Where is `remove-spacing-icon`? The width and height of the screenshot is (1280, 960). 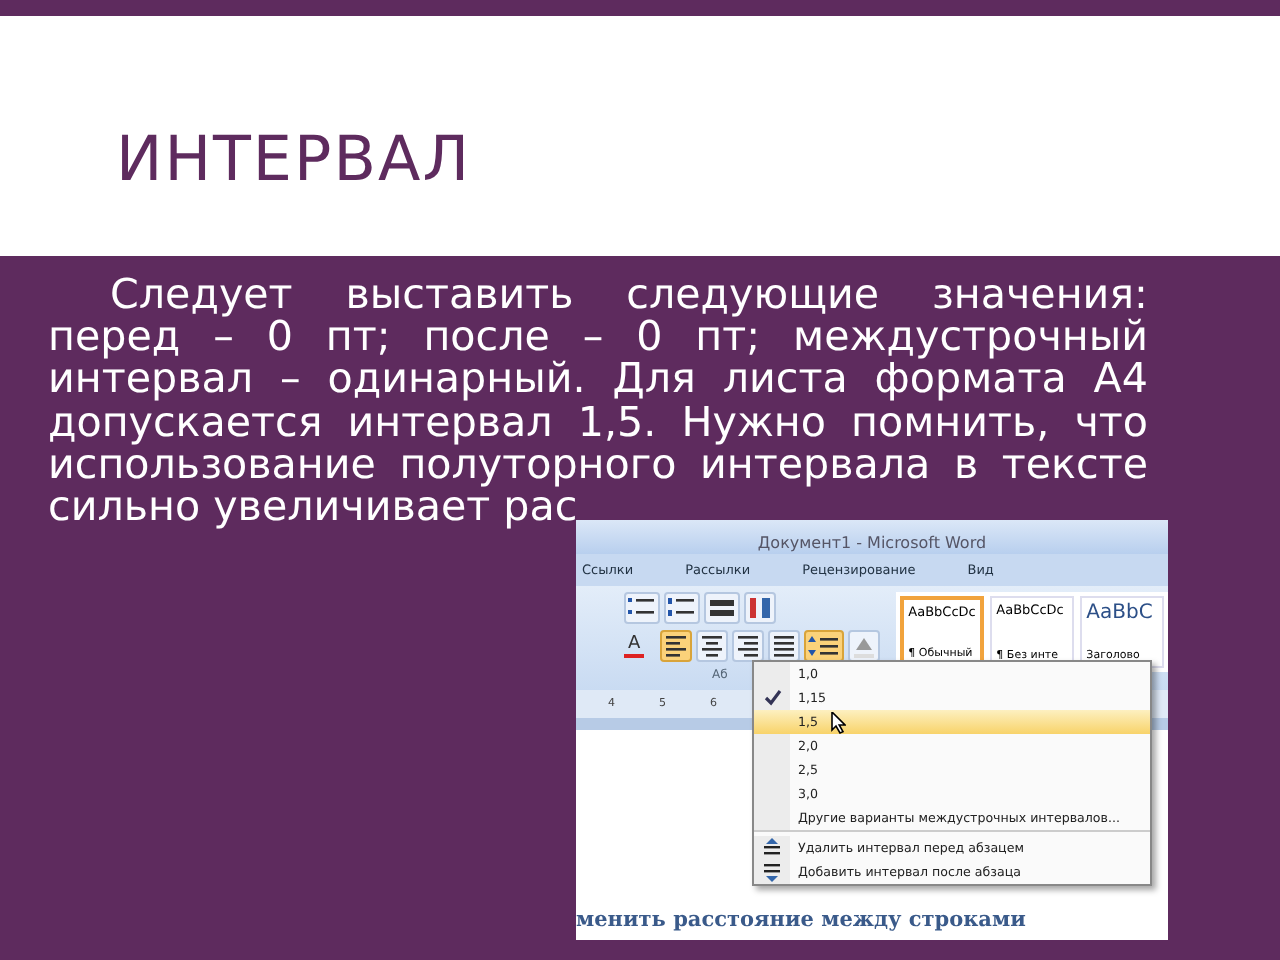 remove-spacing-icon is located at coordinates (772, 848).